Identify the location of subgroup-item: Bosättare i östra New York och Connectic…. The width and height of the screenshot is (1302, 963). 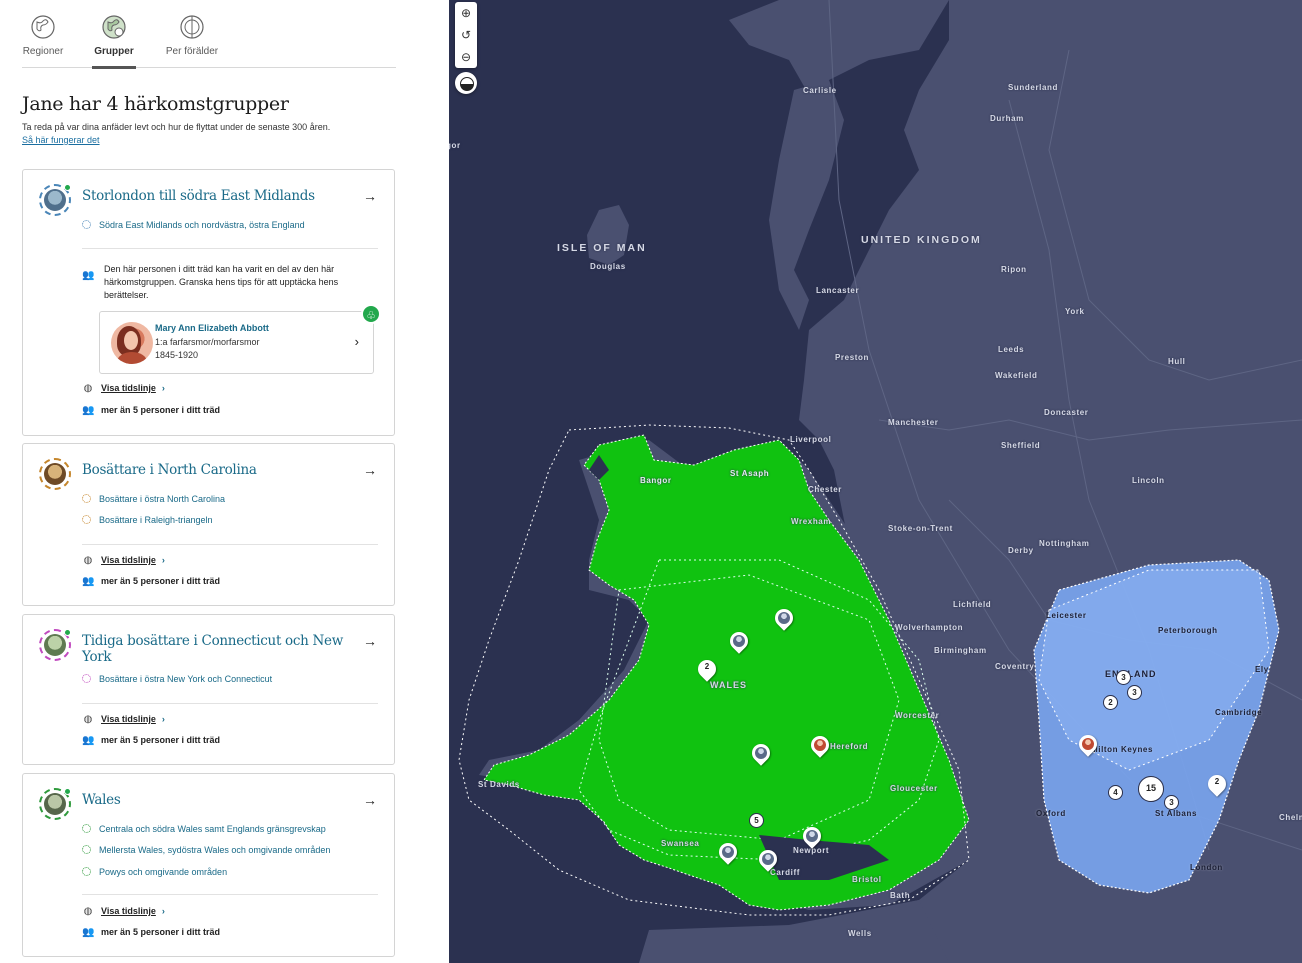
(177, 681).